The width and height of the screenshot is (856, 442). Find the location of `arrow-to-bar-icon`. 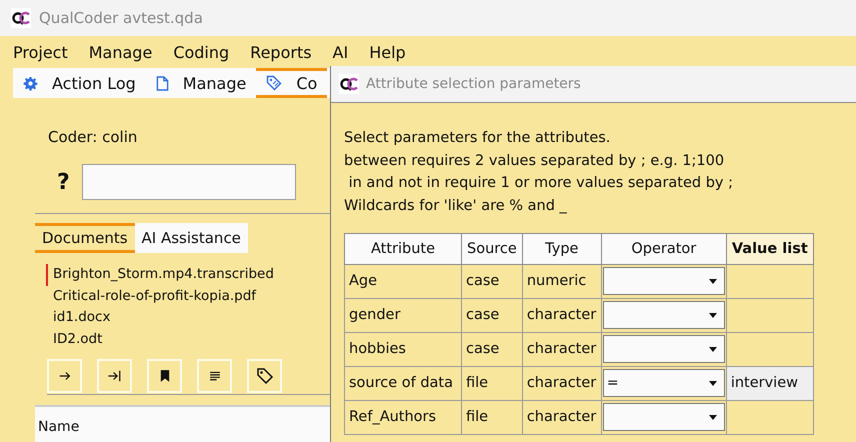

arrow-to-bar-icon is located at coordinates (114, 376).